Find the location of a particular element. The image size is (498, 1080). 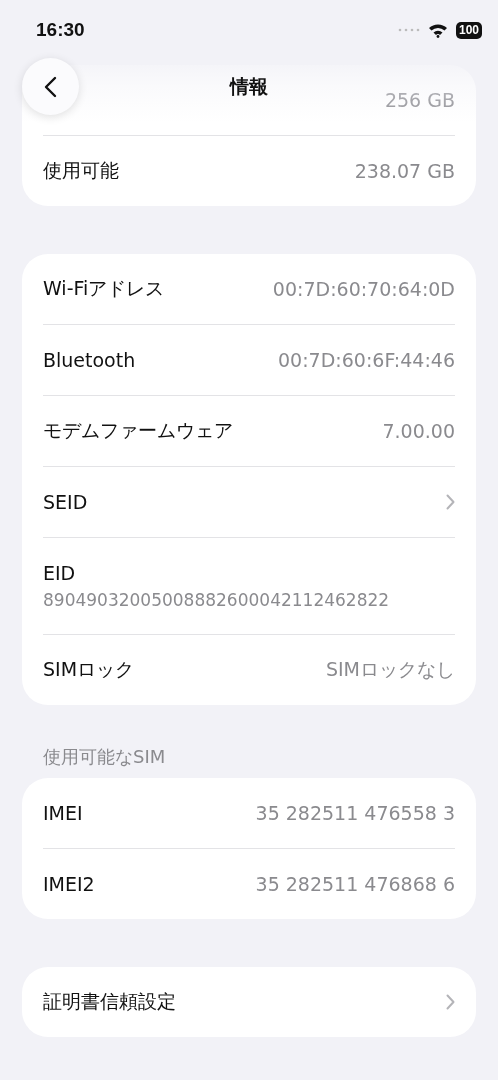

row-value: 238.07 GB is located at coordinates (404, 171).